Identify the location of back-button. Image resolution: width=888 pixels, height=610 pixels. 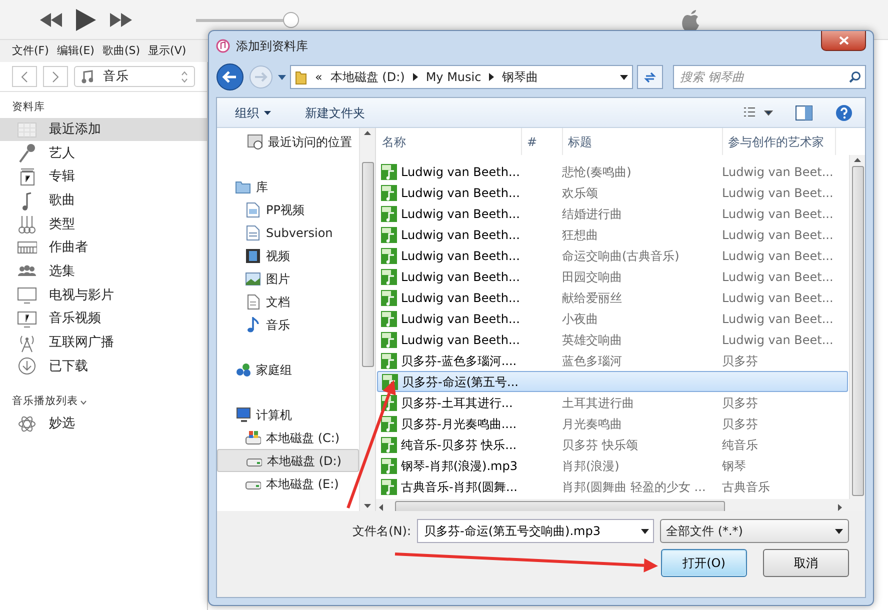
(230, 77).